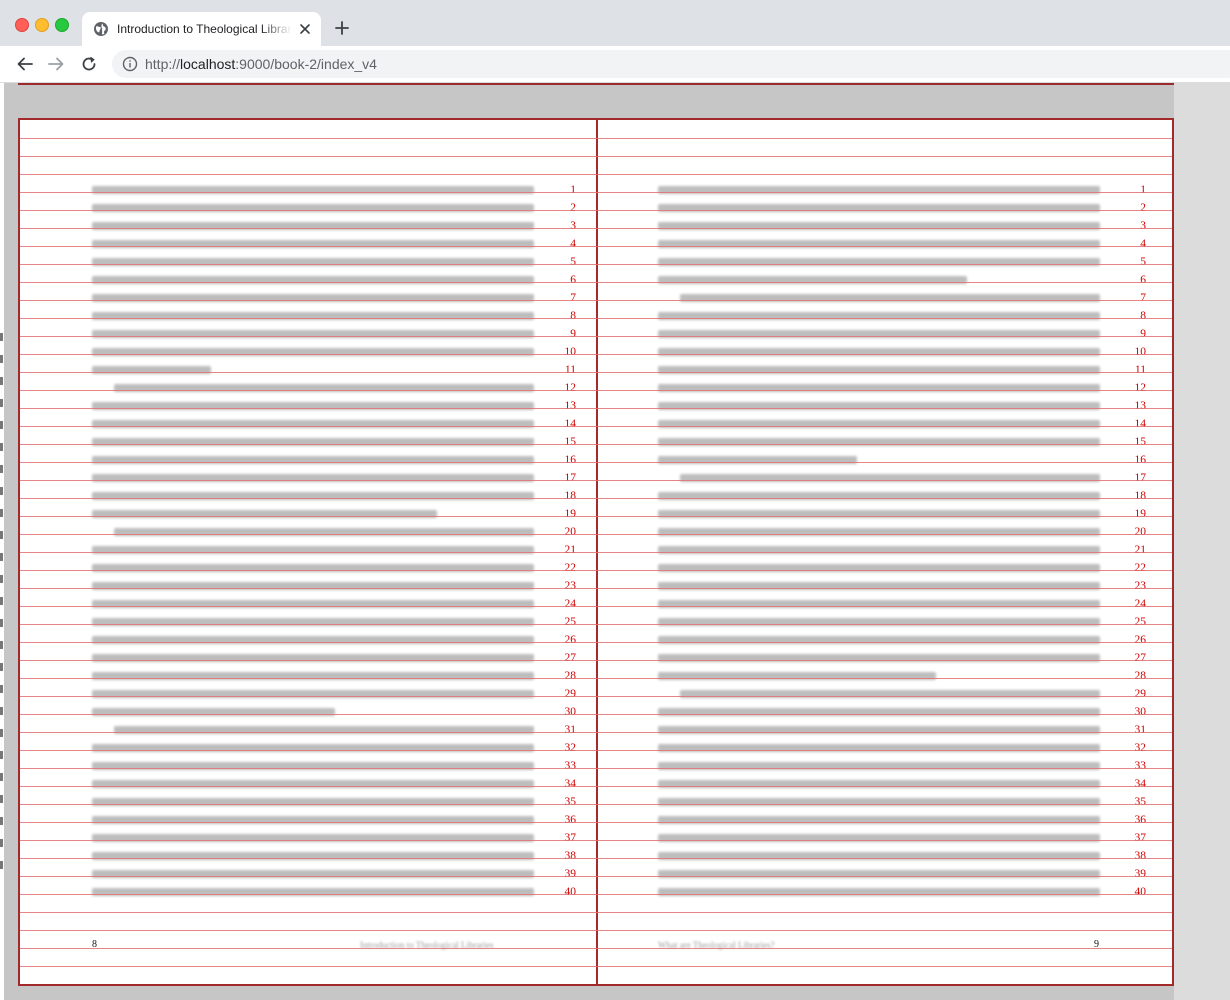  Describe the element at coordinates (1143, 334) in the screenshot. I see `right-line-number: 9` at that location.